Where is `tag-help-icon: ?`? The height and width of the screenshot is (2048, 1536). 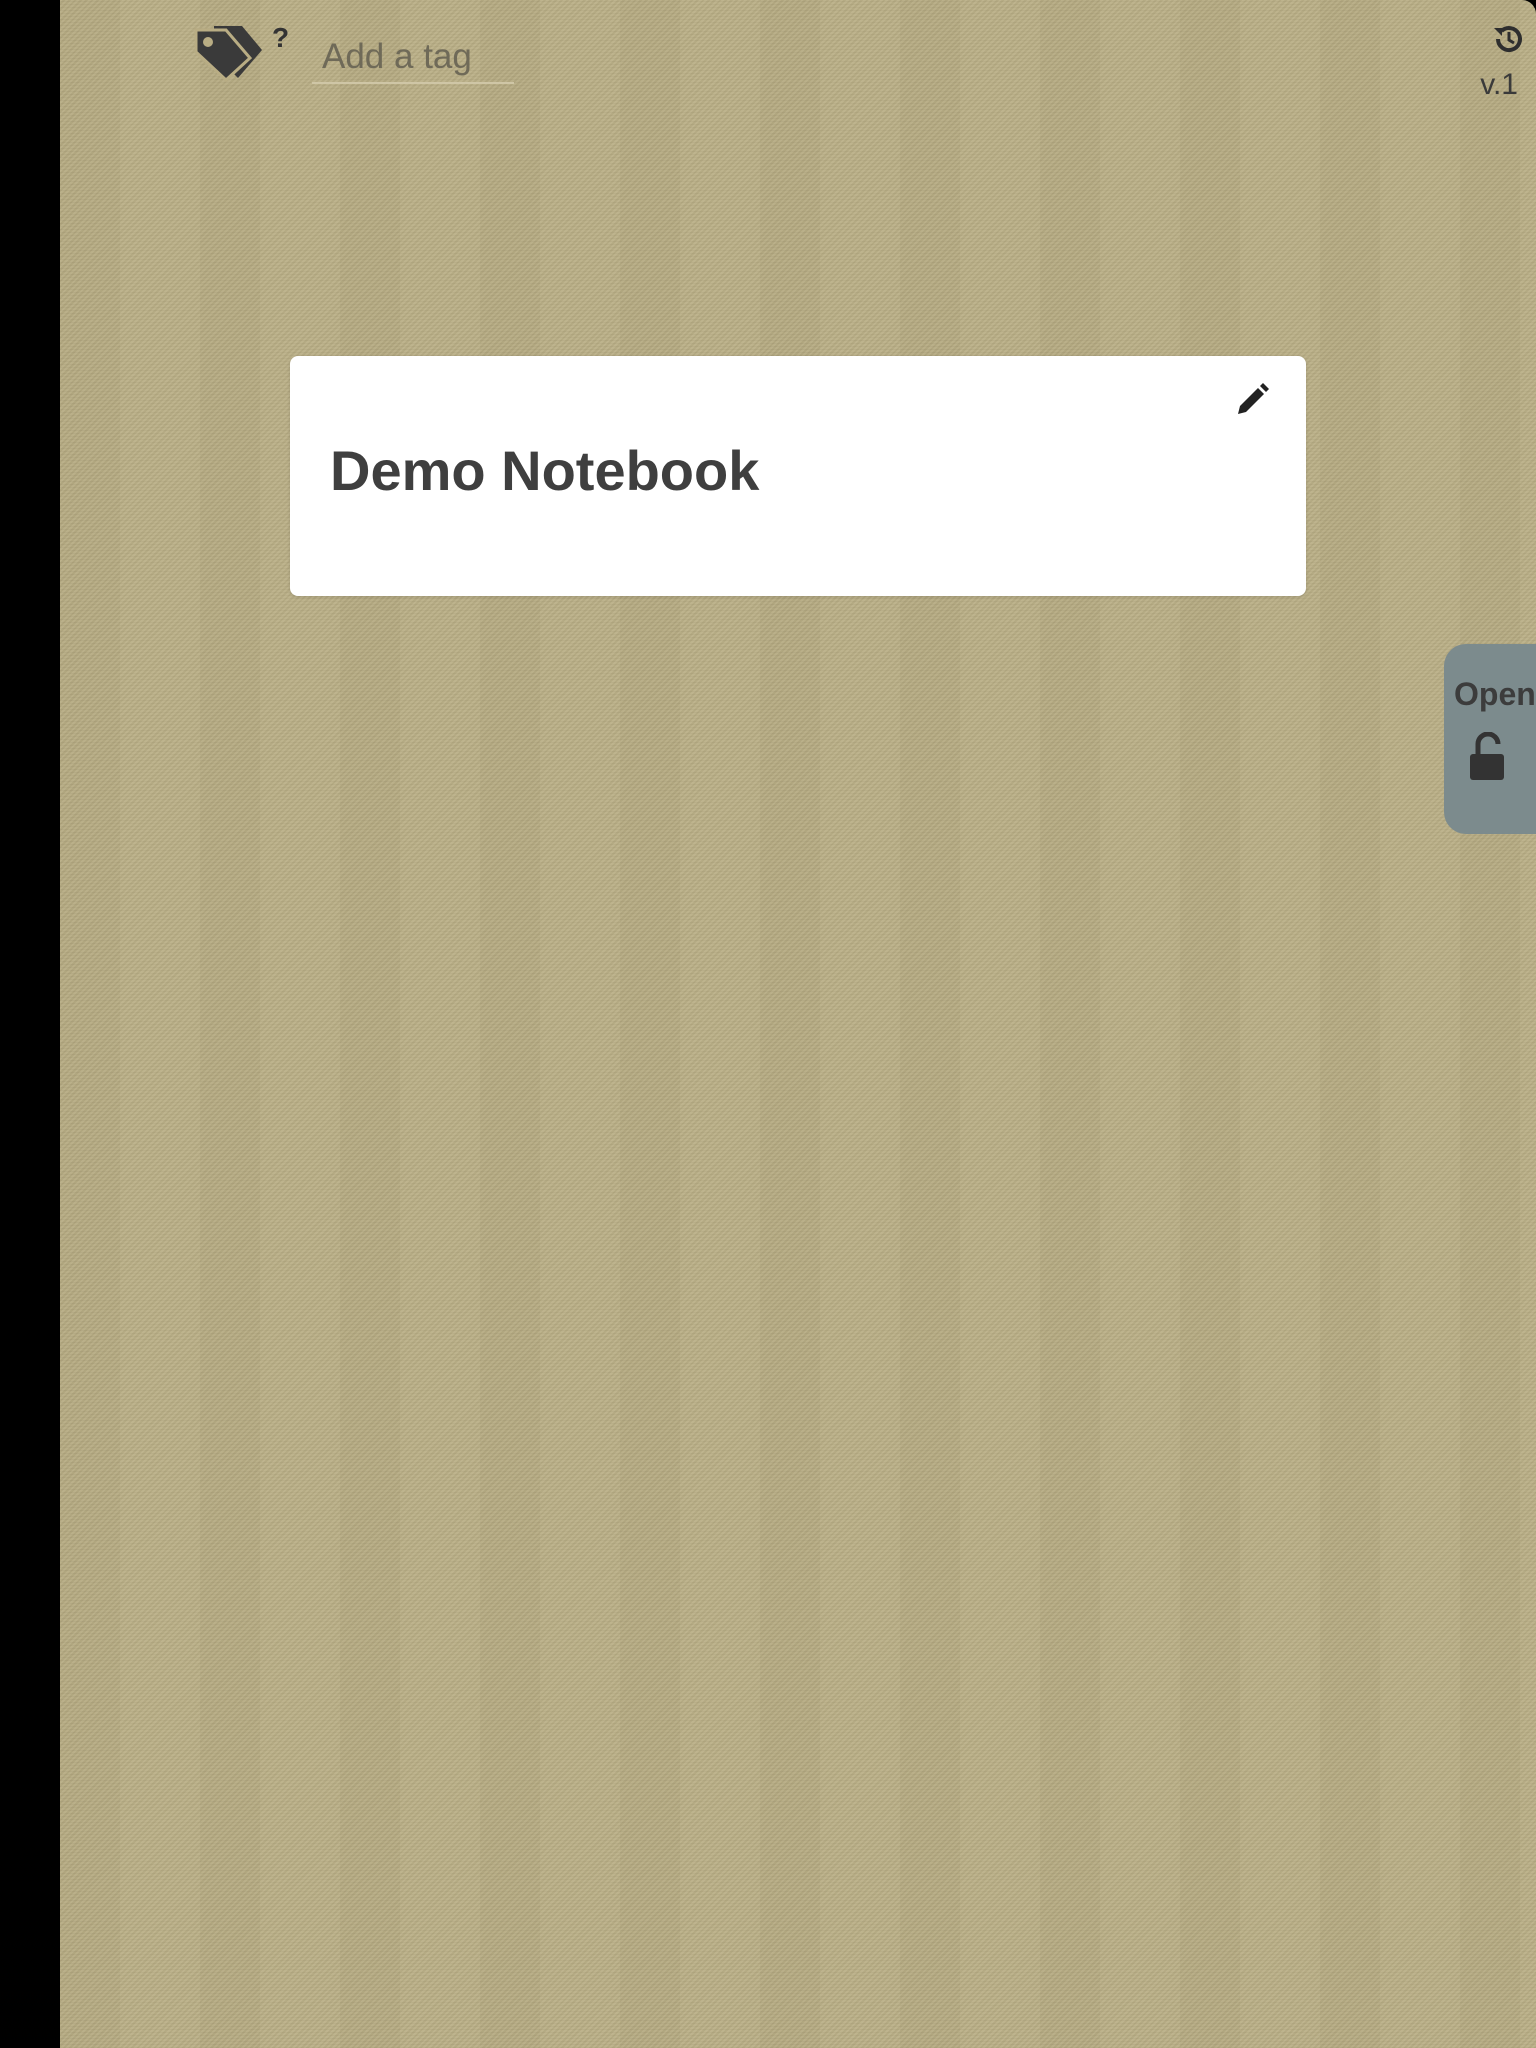 tag-help-icon: ? is located at coordinates (280, 38).